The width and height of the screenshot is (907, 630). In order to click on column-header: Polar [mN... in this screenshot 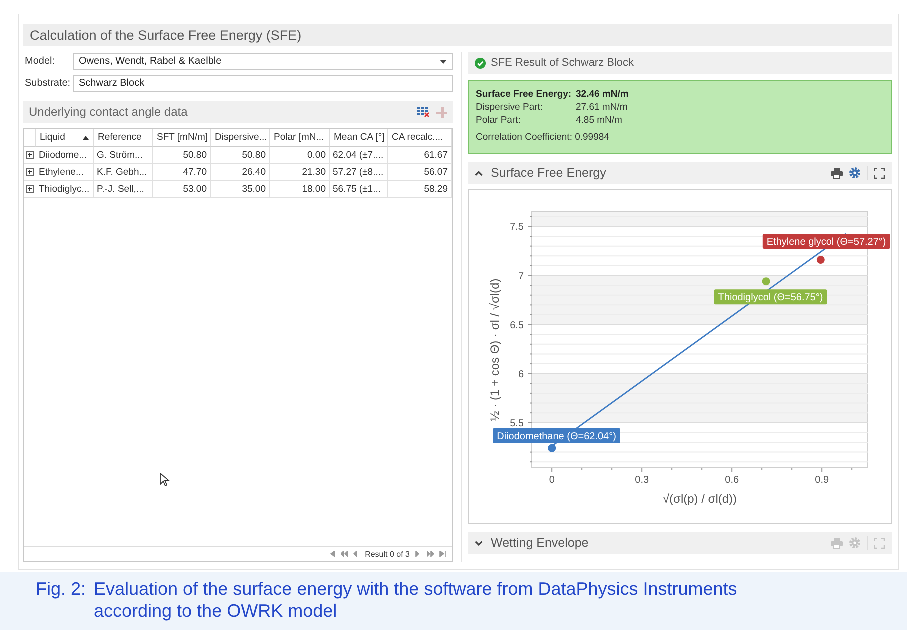, I will do `click(300, 138)`.